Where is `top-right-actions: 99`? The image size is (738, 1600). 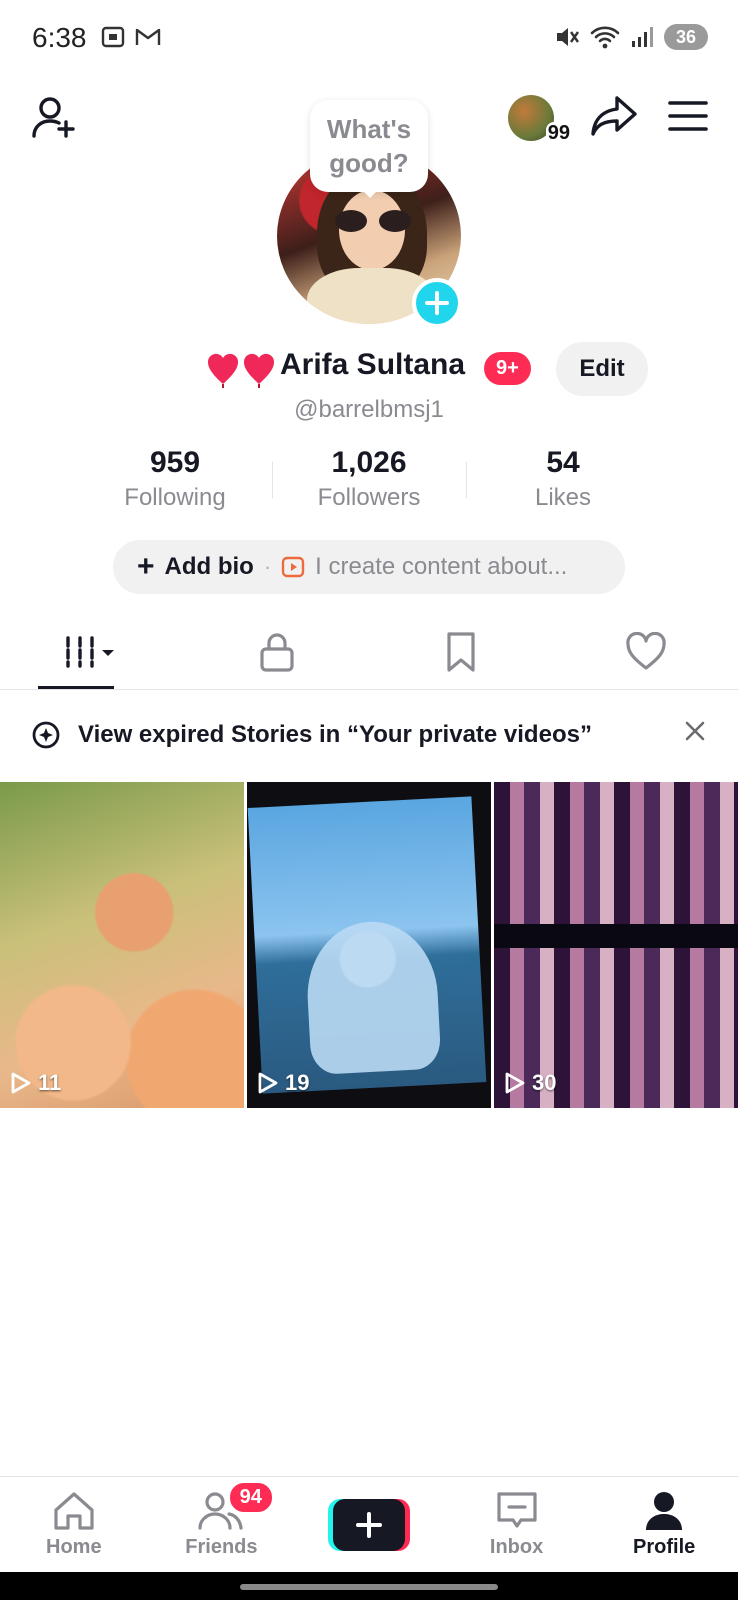
top-right-actions: 99 is located at coordinates (608, 119).